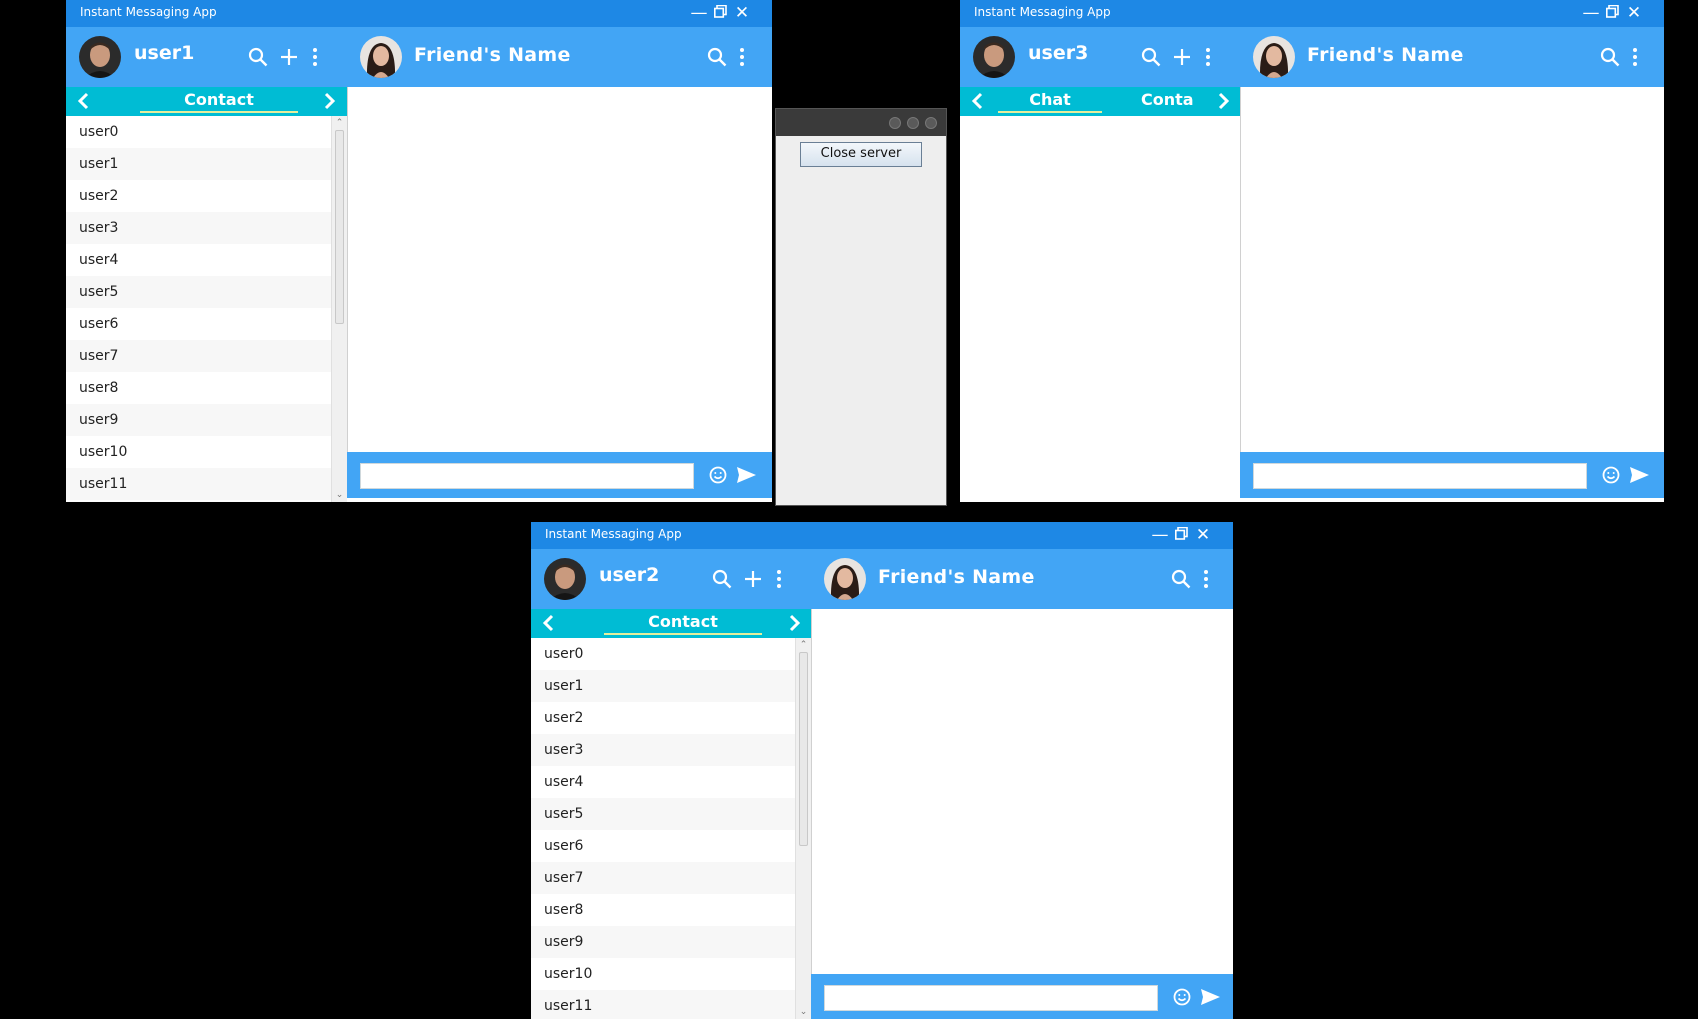 Image resolution: width=1698 pixels, height=1019 pixels. Describe the element at coordinates (931, 123) in the screenshot. I see `close-icon` at that location.